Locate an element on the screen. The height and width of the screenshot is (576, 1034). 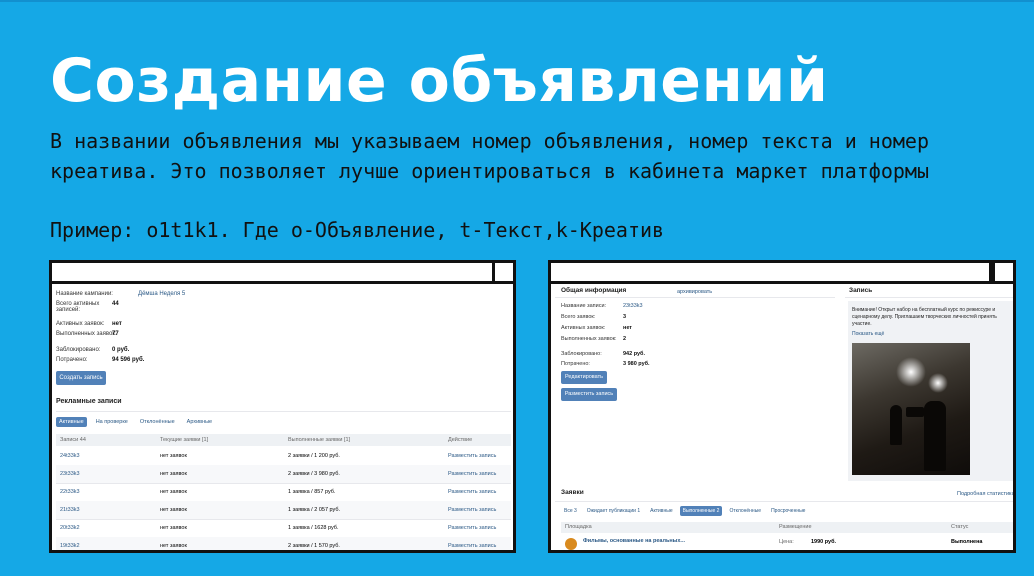
info-label: Заблокировано: is located at coordinates (78, 350).